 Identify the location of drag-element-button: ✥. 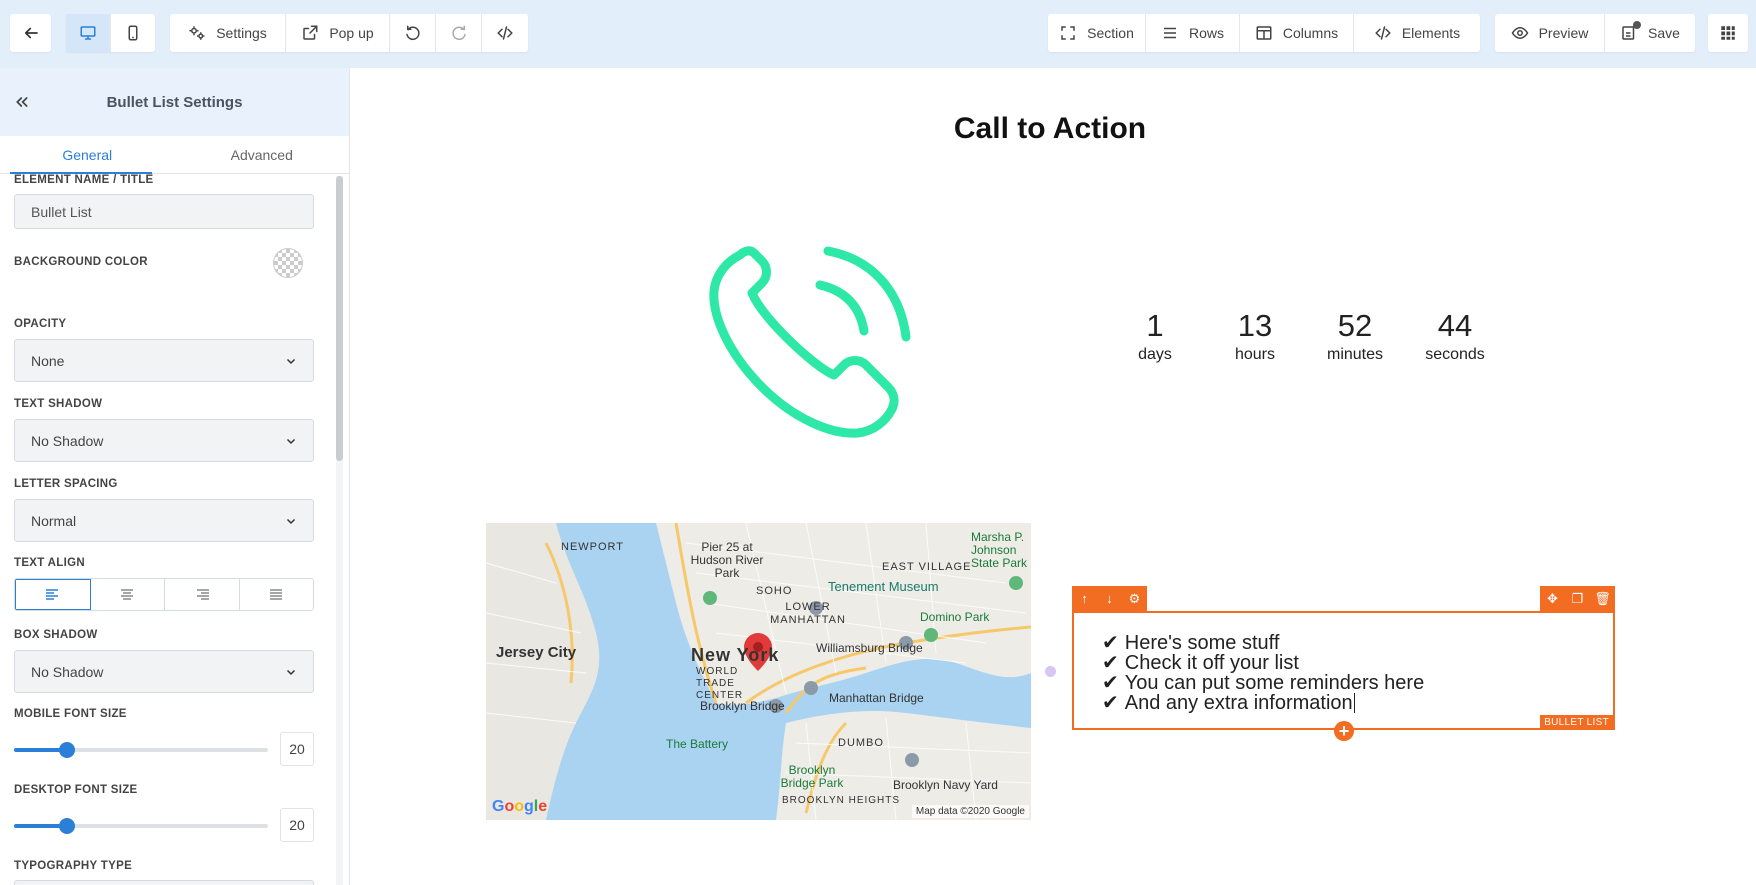
(1552, 598).